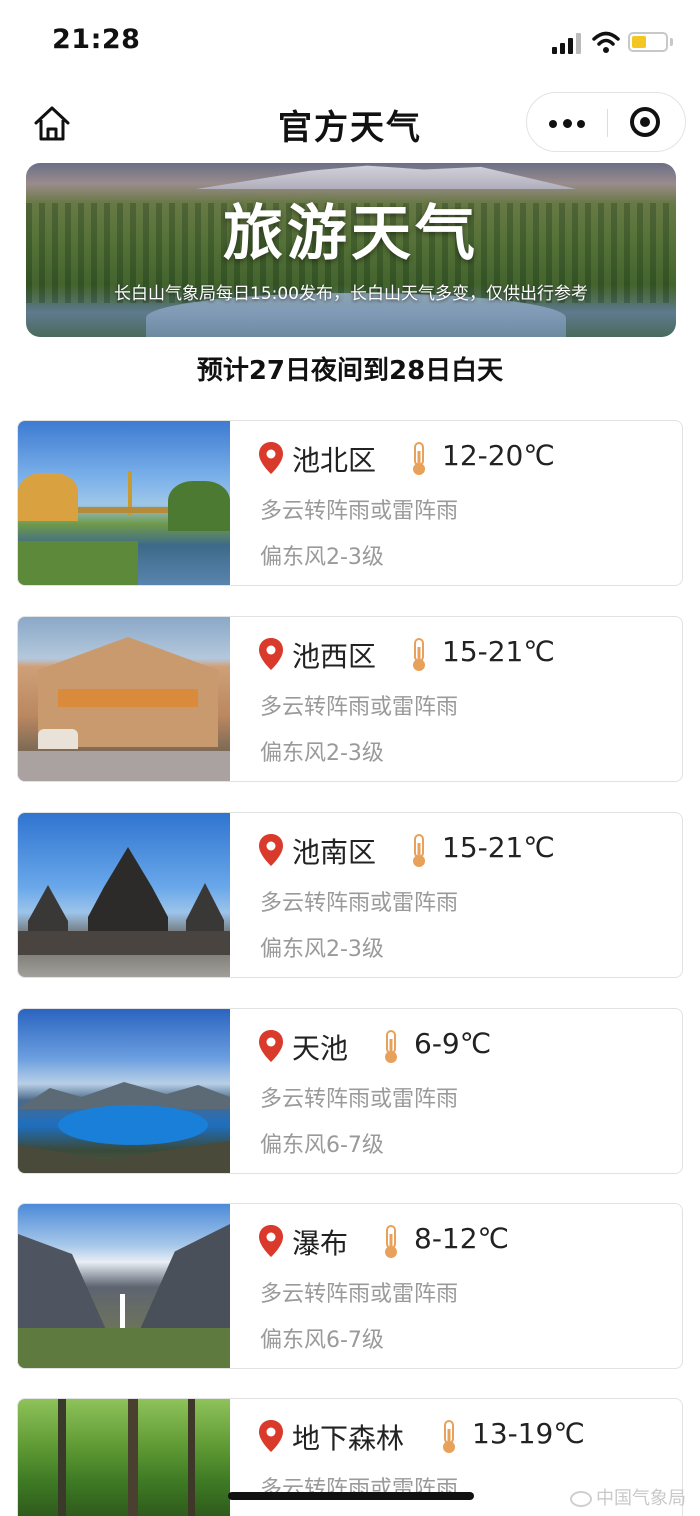  I want to click on more-icon, so click(567, 123).